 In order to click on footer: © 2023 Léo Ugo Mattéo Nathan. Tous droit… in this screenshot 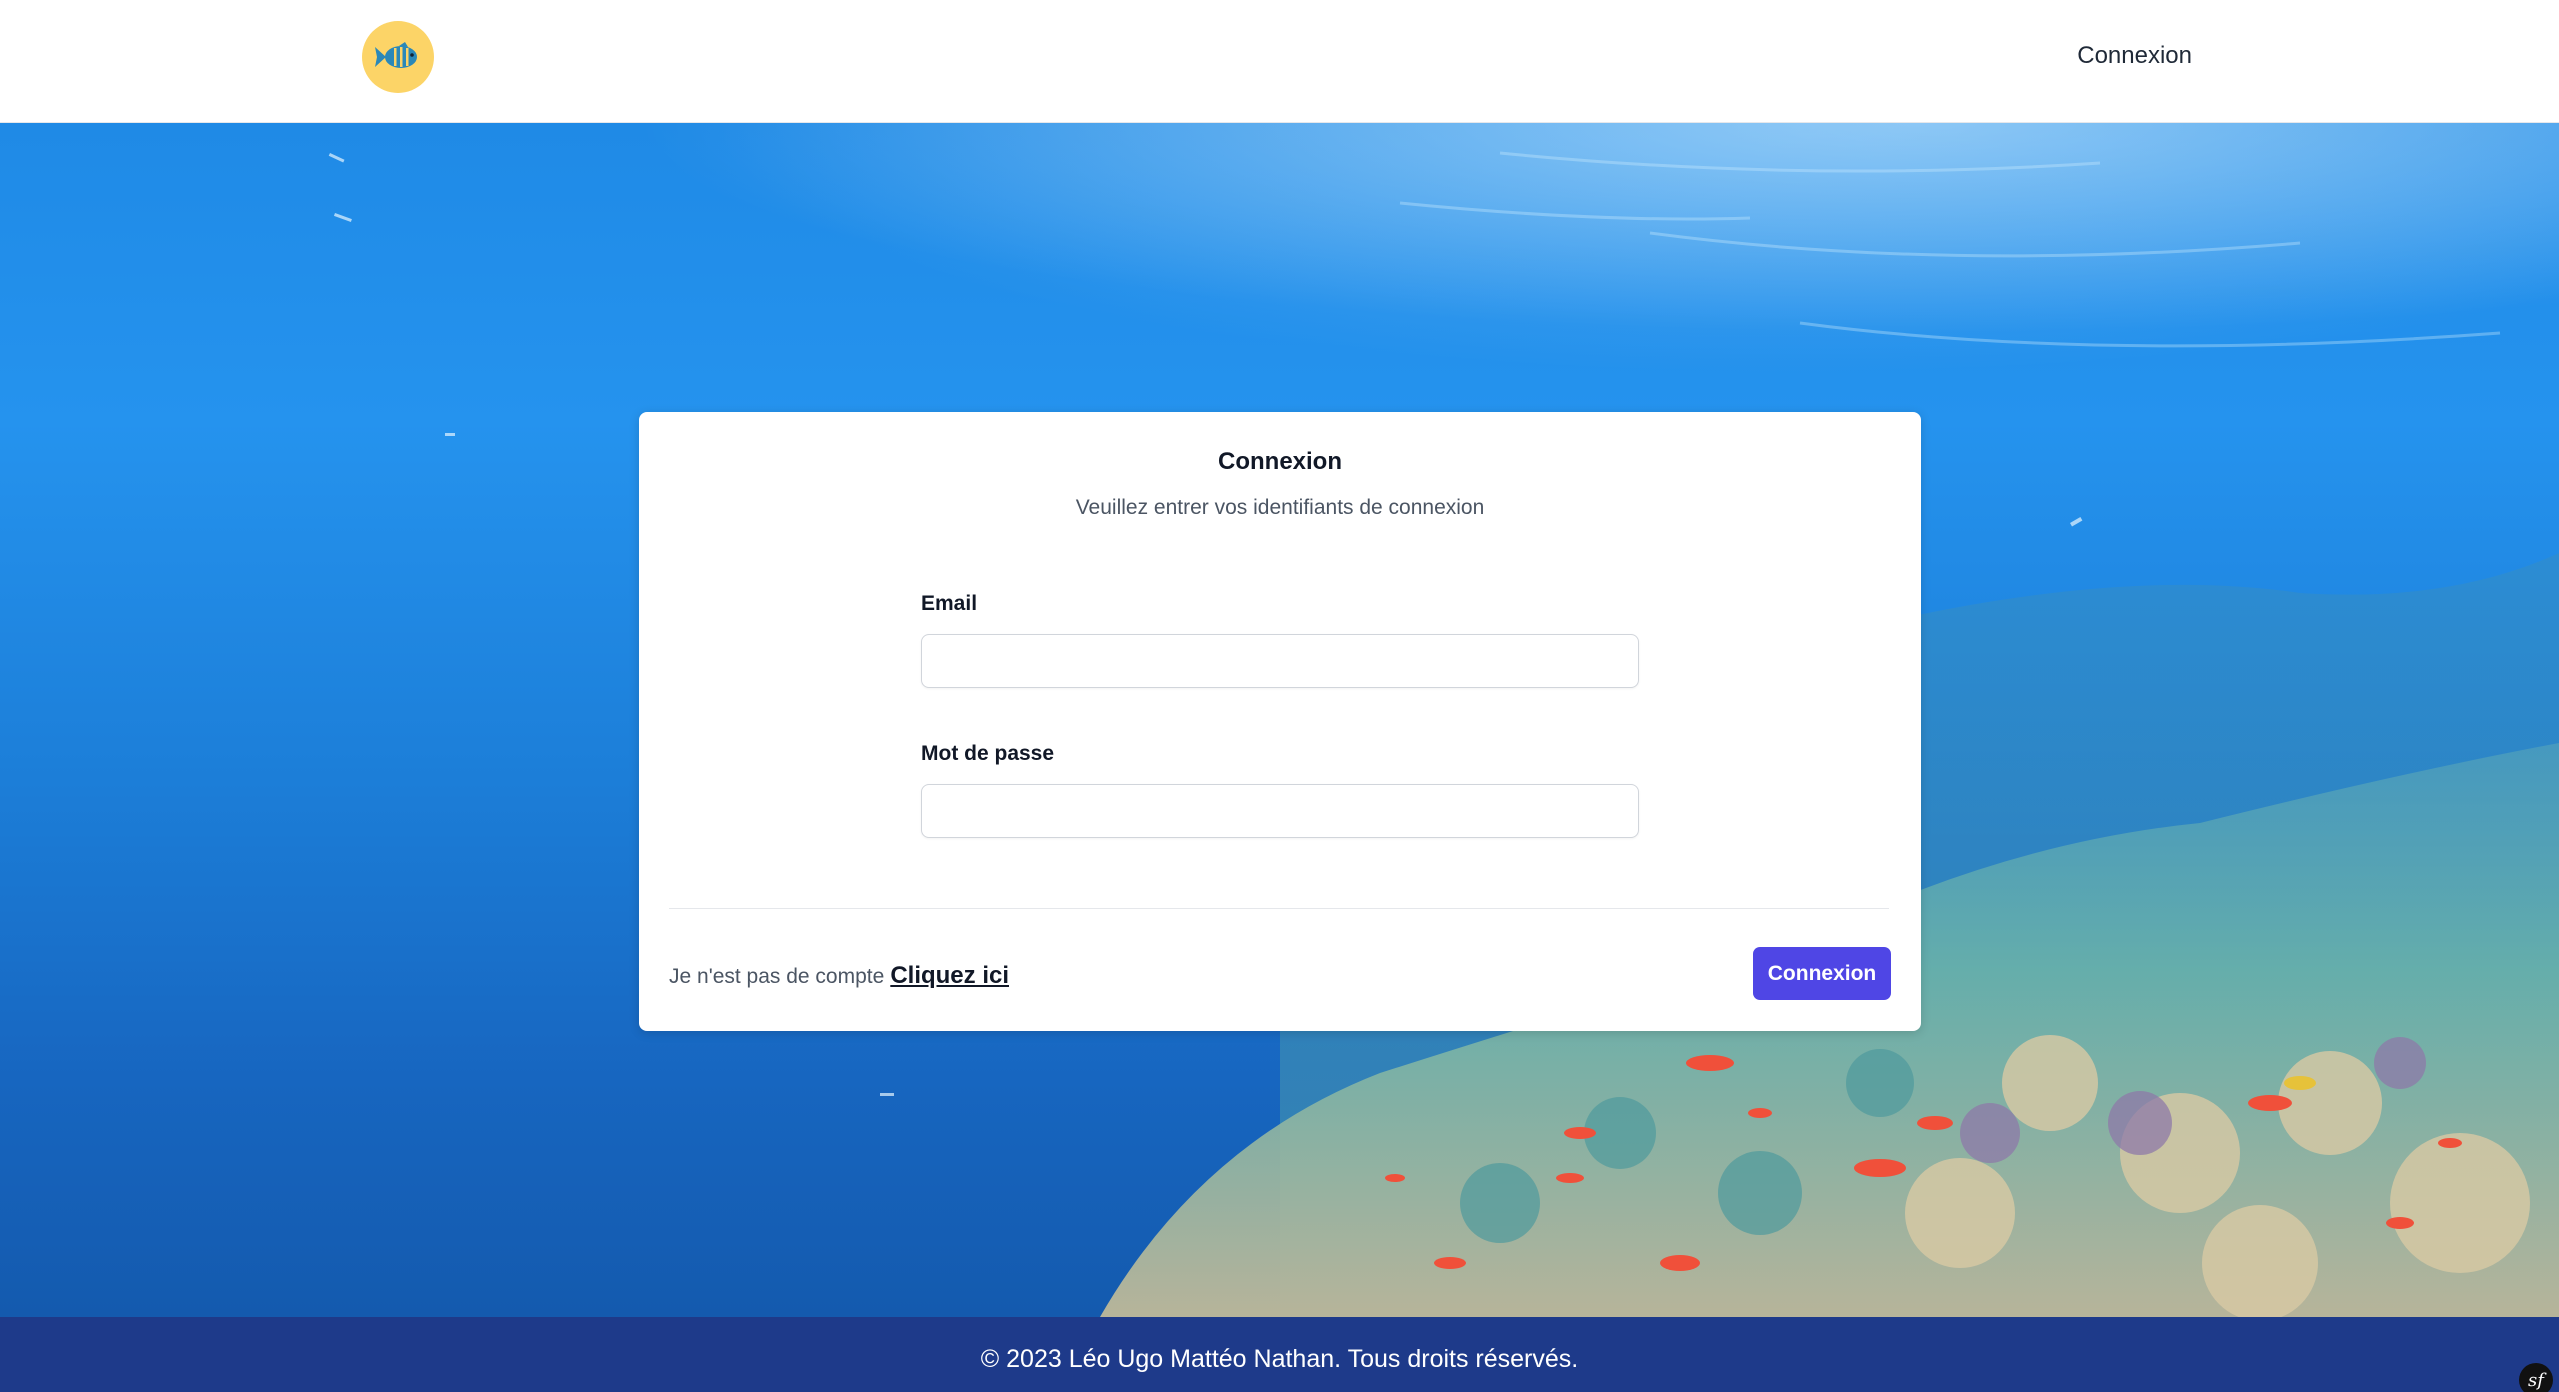, I will do `click(1279, 1354)`.